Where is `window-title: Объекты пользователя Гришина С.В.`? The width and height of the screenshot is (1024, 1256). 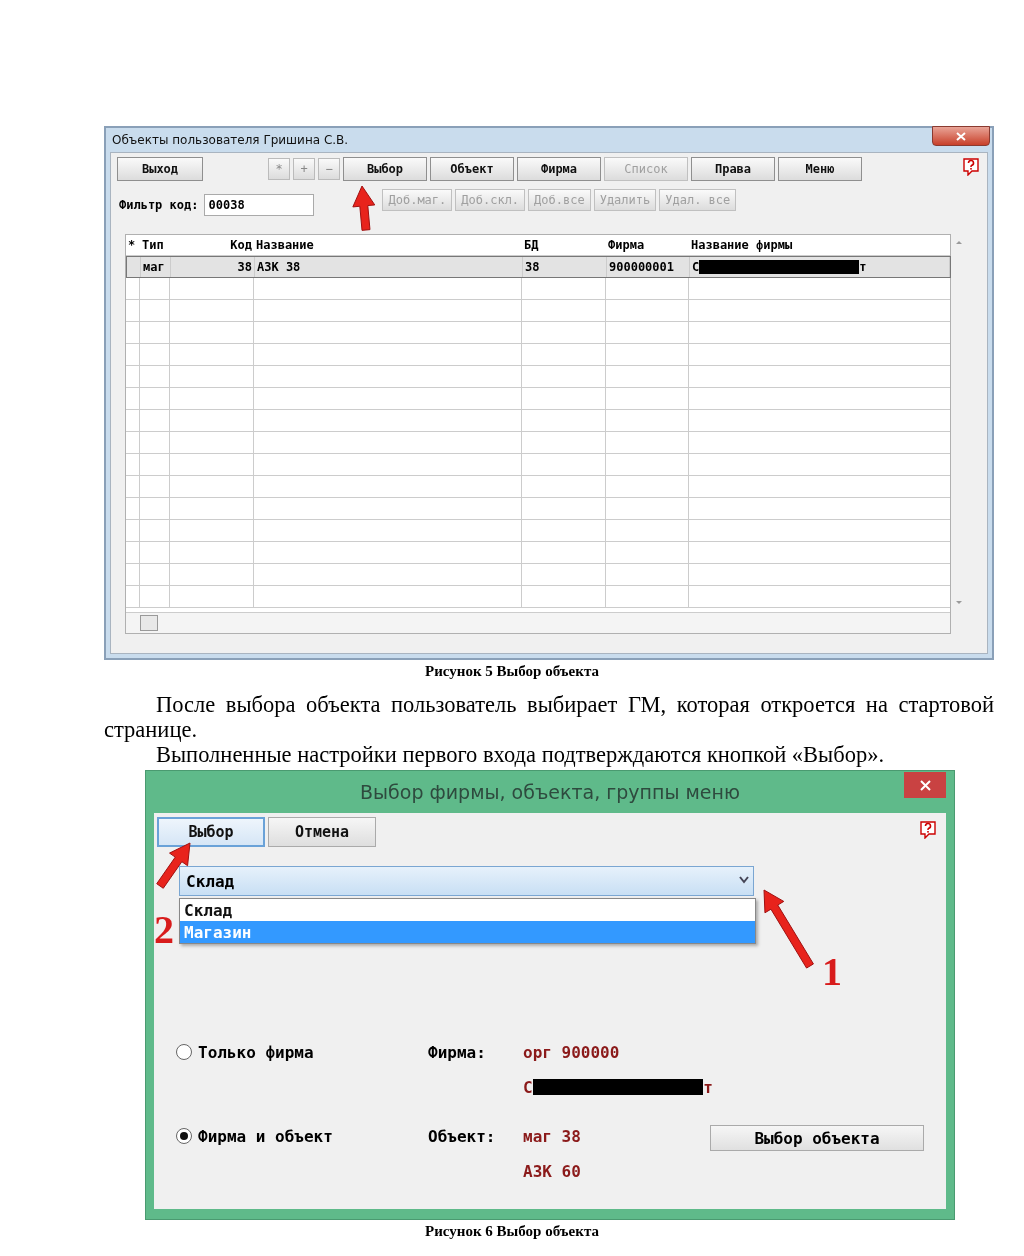 window-title: Объекты пользователя Гришина С.В. is located at coordinates (230, 140).